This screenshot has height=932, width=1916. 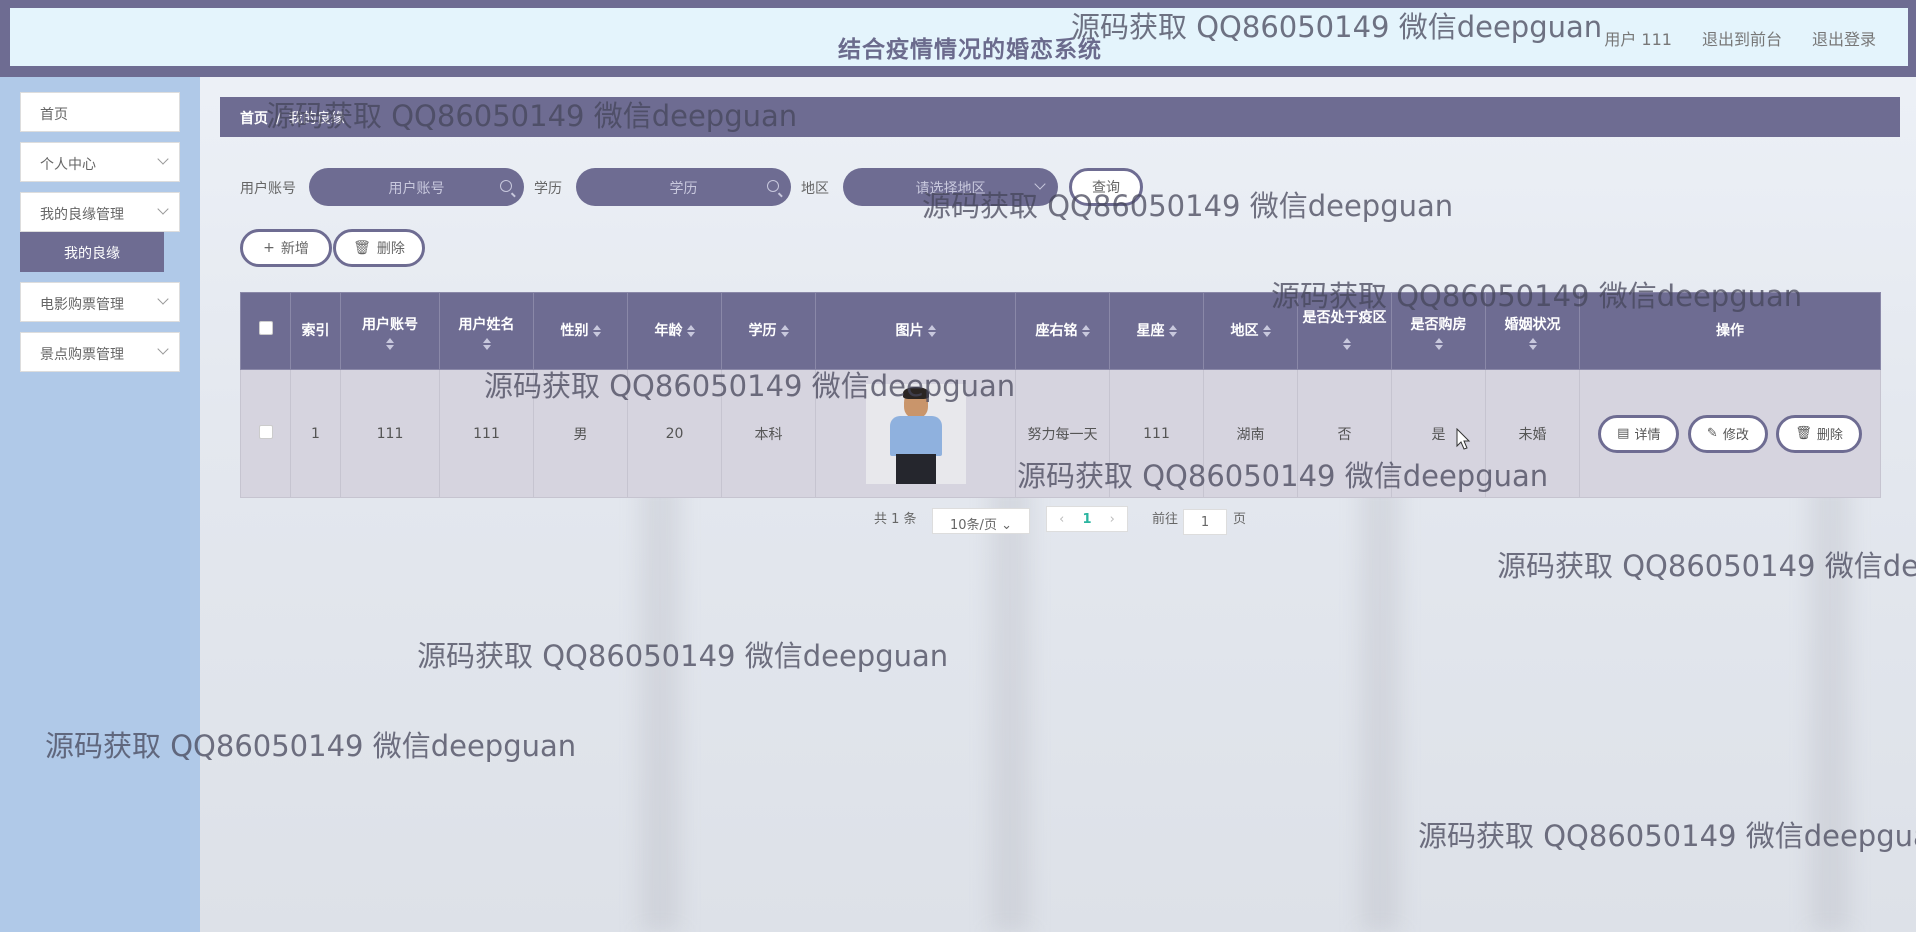 I want to click on document-icon: ▤, so click(x=1623, y=433).